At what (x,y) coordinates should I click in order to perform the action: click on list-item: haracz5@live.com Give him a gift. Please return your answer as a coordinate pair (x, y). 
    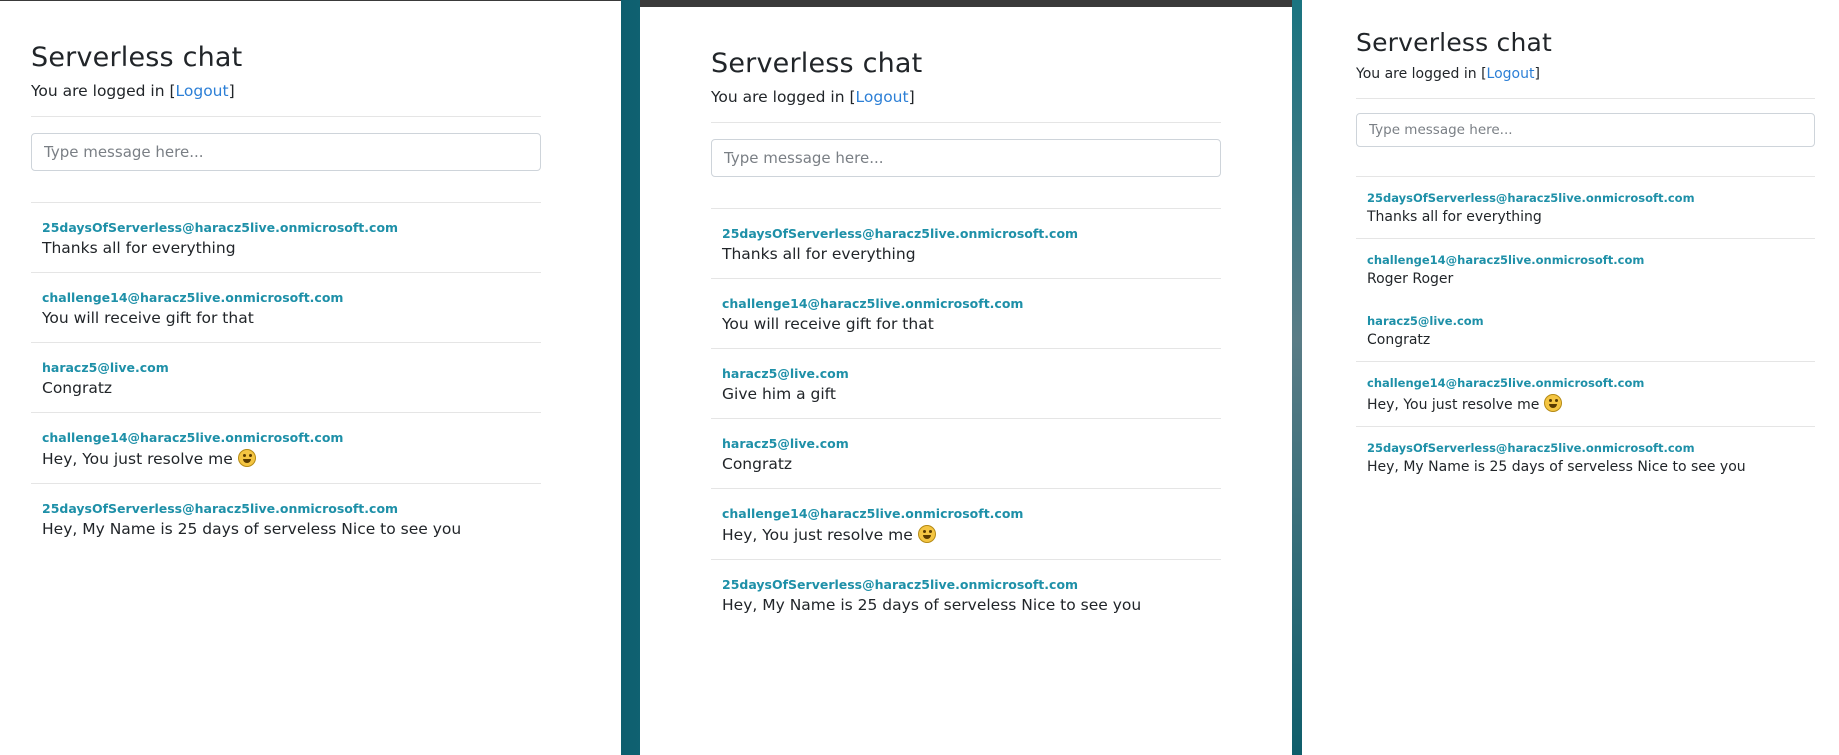
    Looking at the image, I should click on (966, 384).